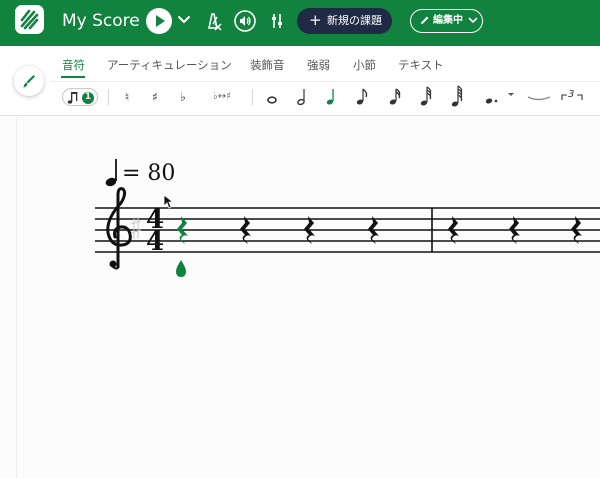 Image resolution: width=600 pixels, height=478 pixels. What do you see at coordinates (111, 173) in the screenshot?
I see `tempo-note-icon` at bounding box center [111, 173].